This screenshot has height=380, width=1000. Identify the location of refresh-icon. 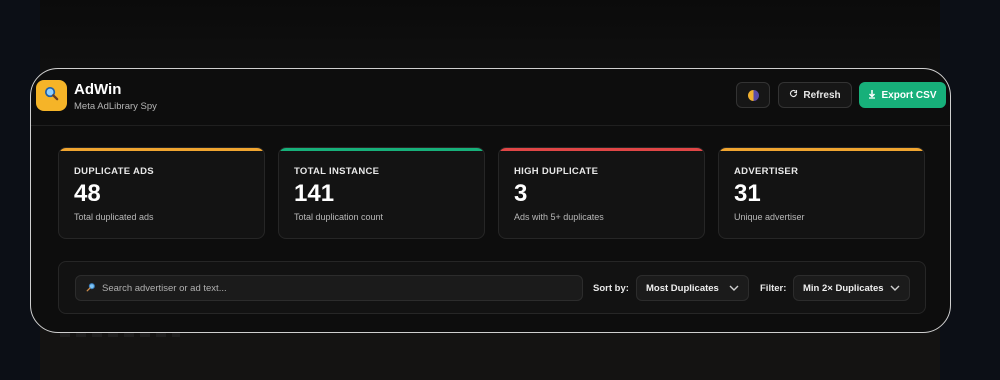
(793, 95).